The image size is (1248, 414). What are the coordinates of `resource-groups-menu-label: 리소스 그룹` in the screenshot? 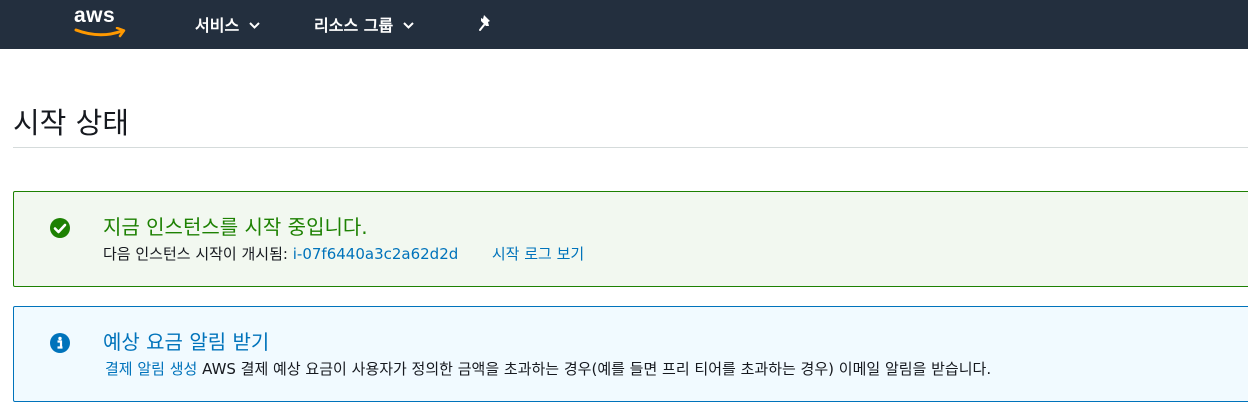 It's located at (354, 25).